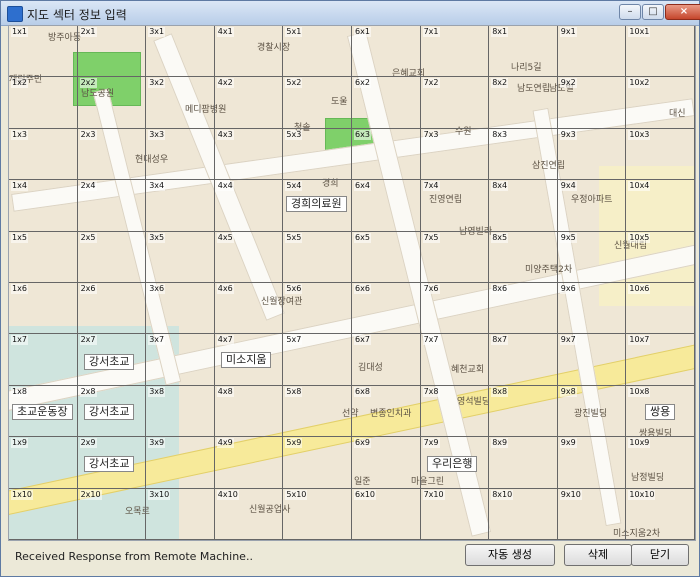  Describe the element at coordinates (455, 360) in the screenshot. I see `grid-cell: 7x7` at that location.